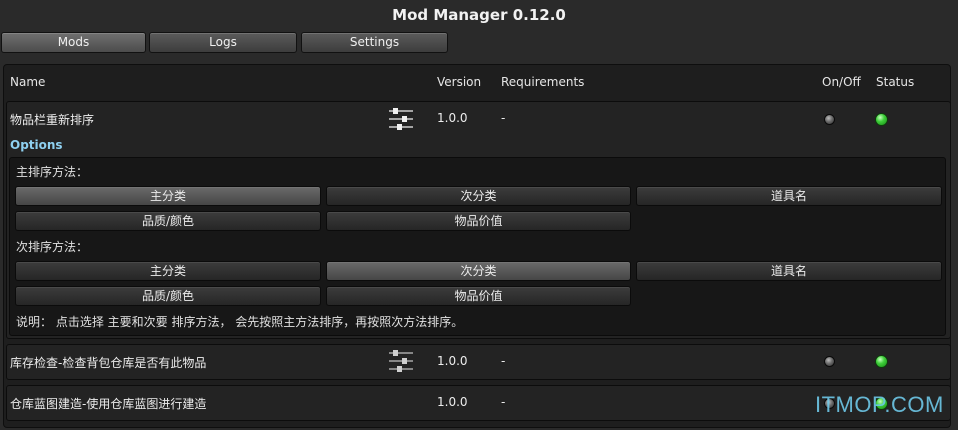 This screenshot has height=430, width=958. I want to click on primary-sort-value-button: 物品价值, so click(478, 221).